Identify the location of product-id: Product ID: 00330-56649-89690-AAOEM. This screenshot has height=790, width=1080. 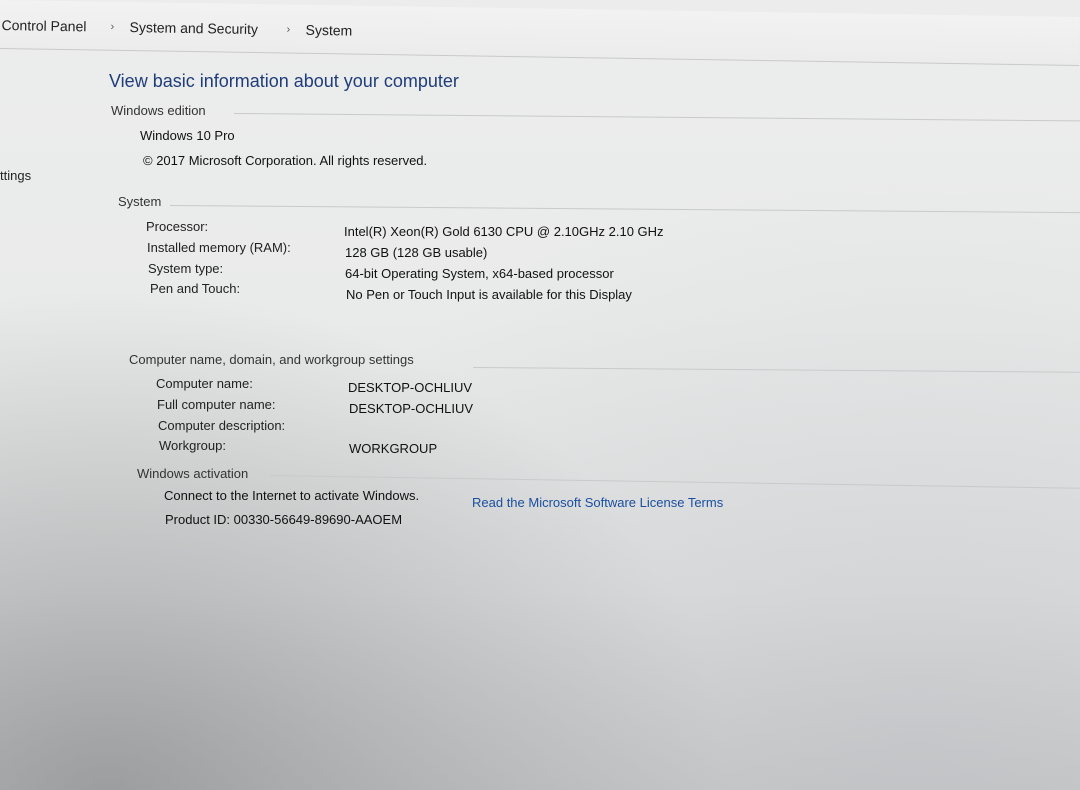
(284, 519).